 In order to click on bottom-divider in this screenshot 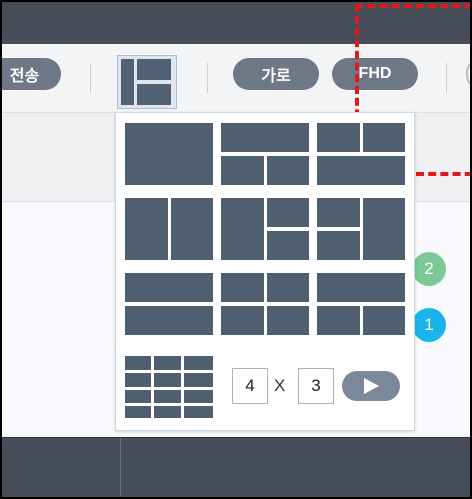, I will do `click(120, 467)`.